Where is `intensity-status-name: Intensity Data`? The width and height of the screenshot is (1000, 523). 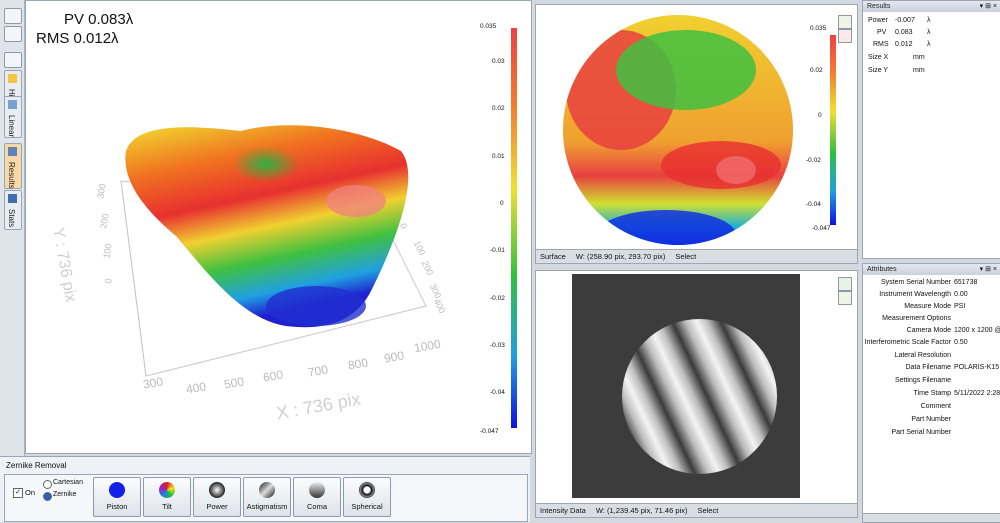
intensity-status-name: Intensity Data is located at coordinates (563, 510).